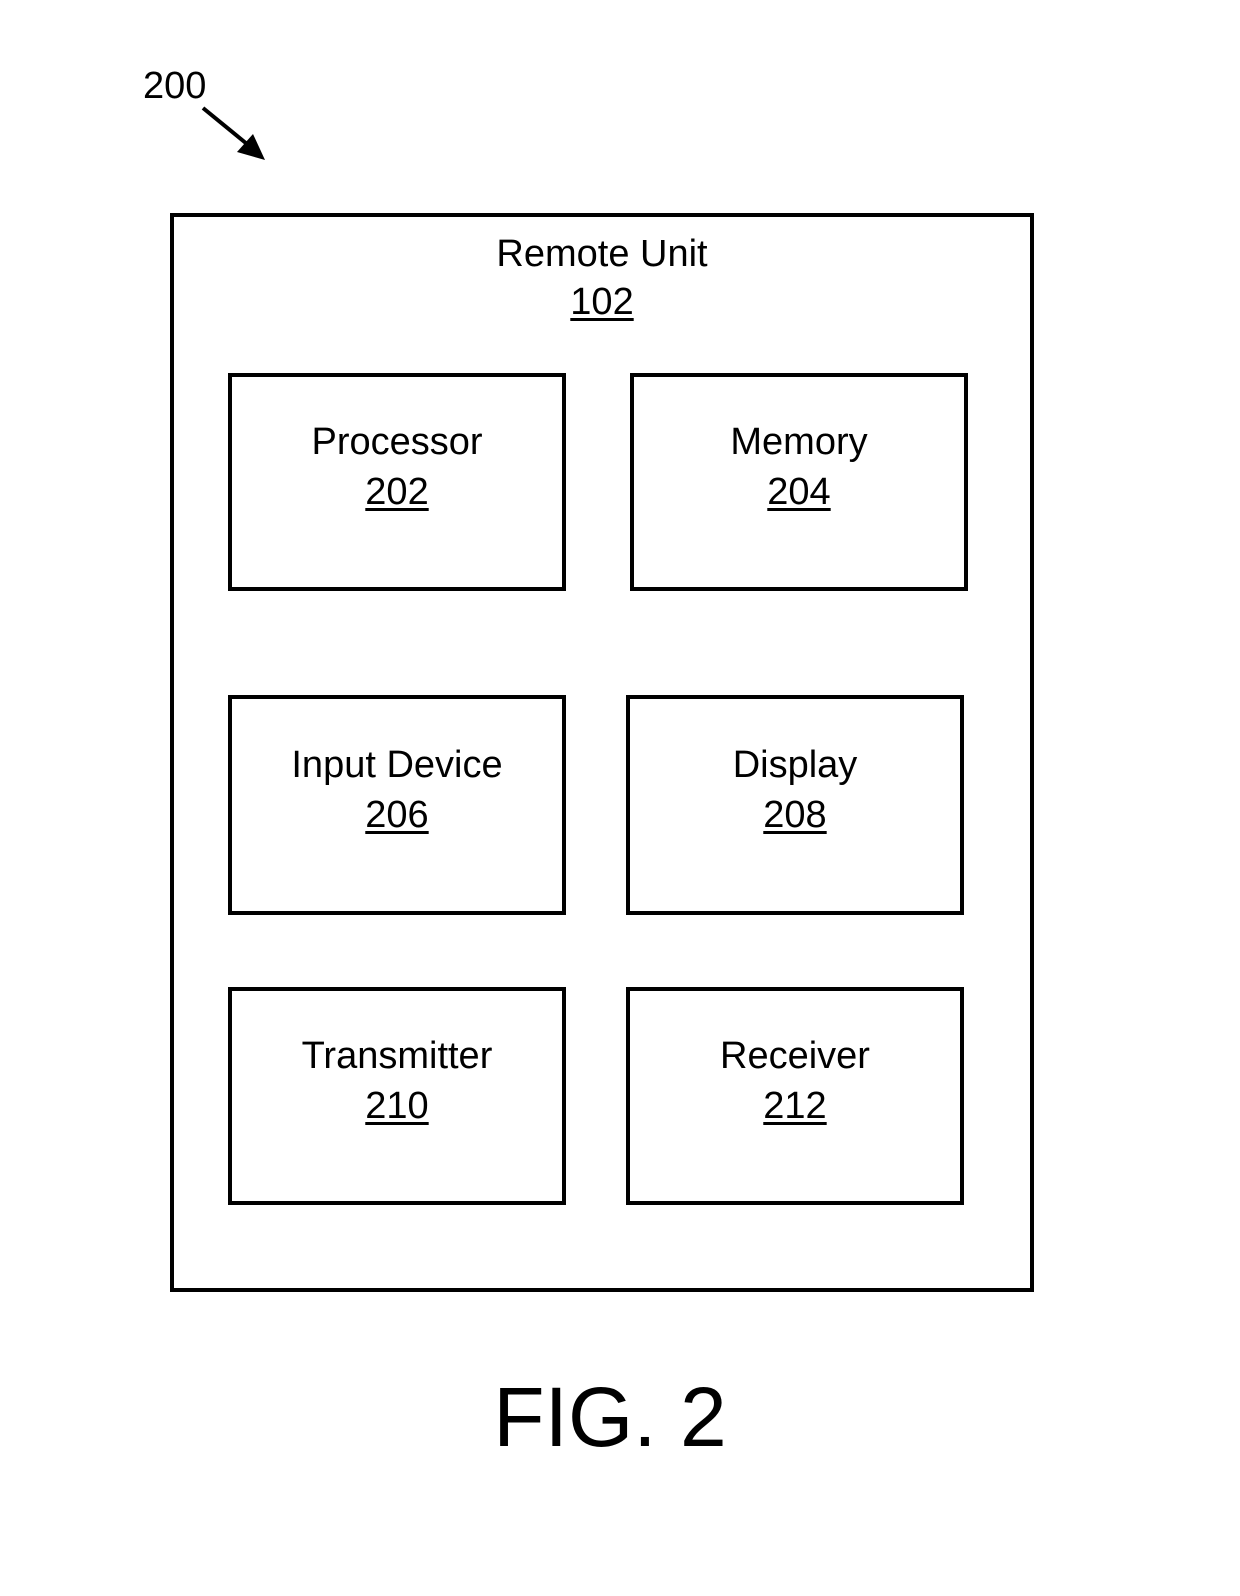 Image resolution: width=1240 pixels, height=1596 pixels. What do you see at coordinates (397, 492) in the screenshot?
I see `component-number: 202` at bounding box center [397, 492].